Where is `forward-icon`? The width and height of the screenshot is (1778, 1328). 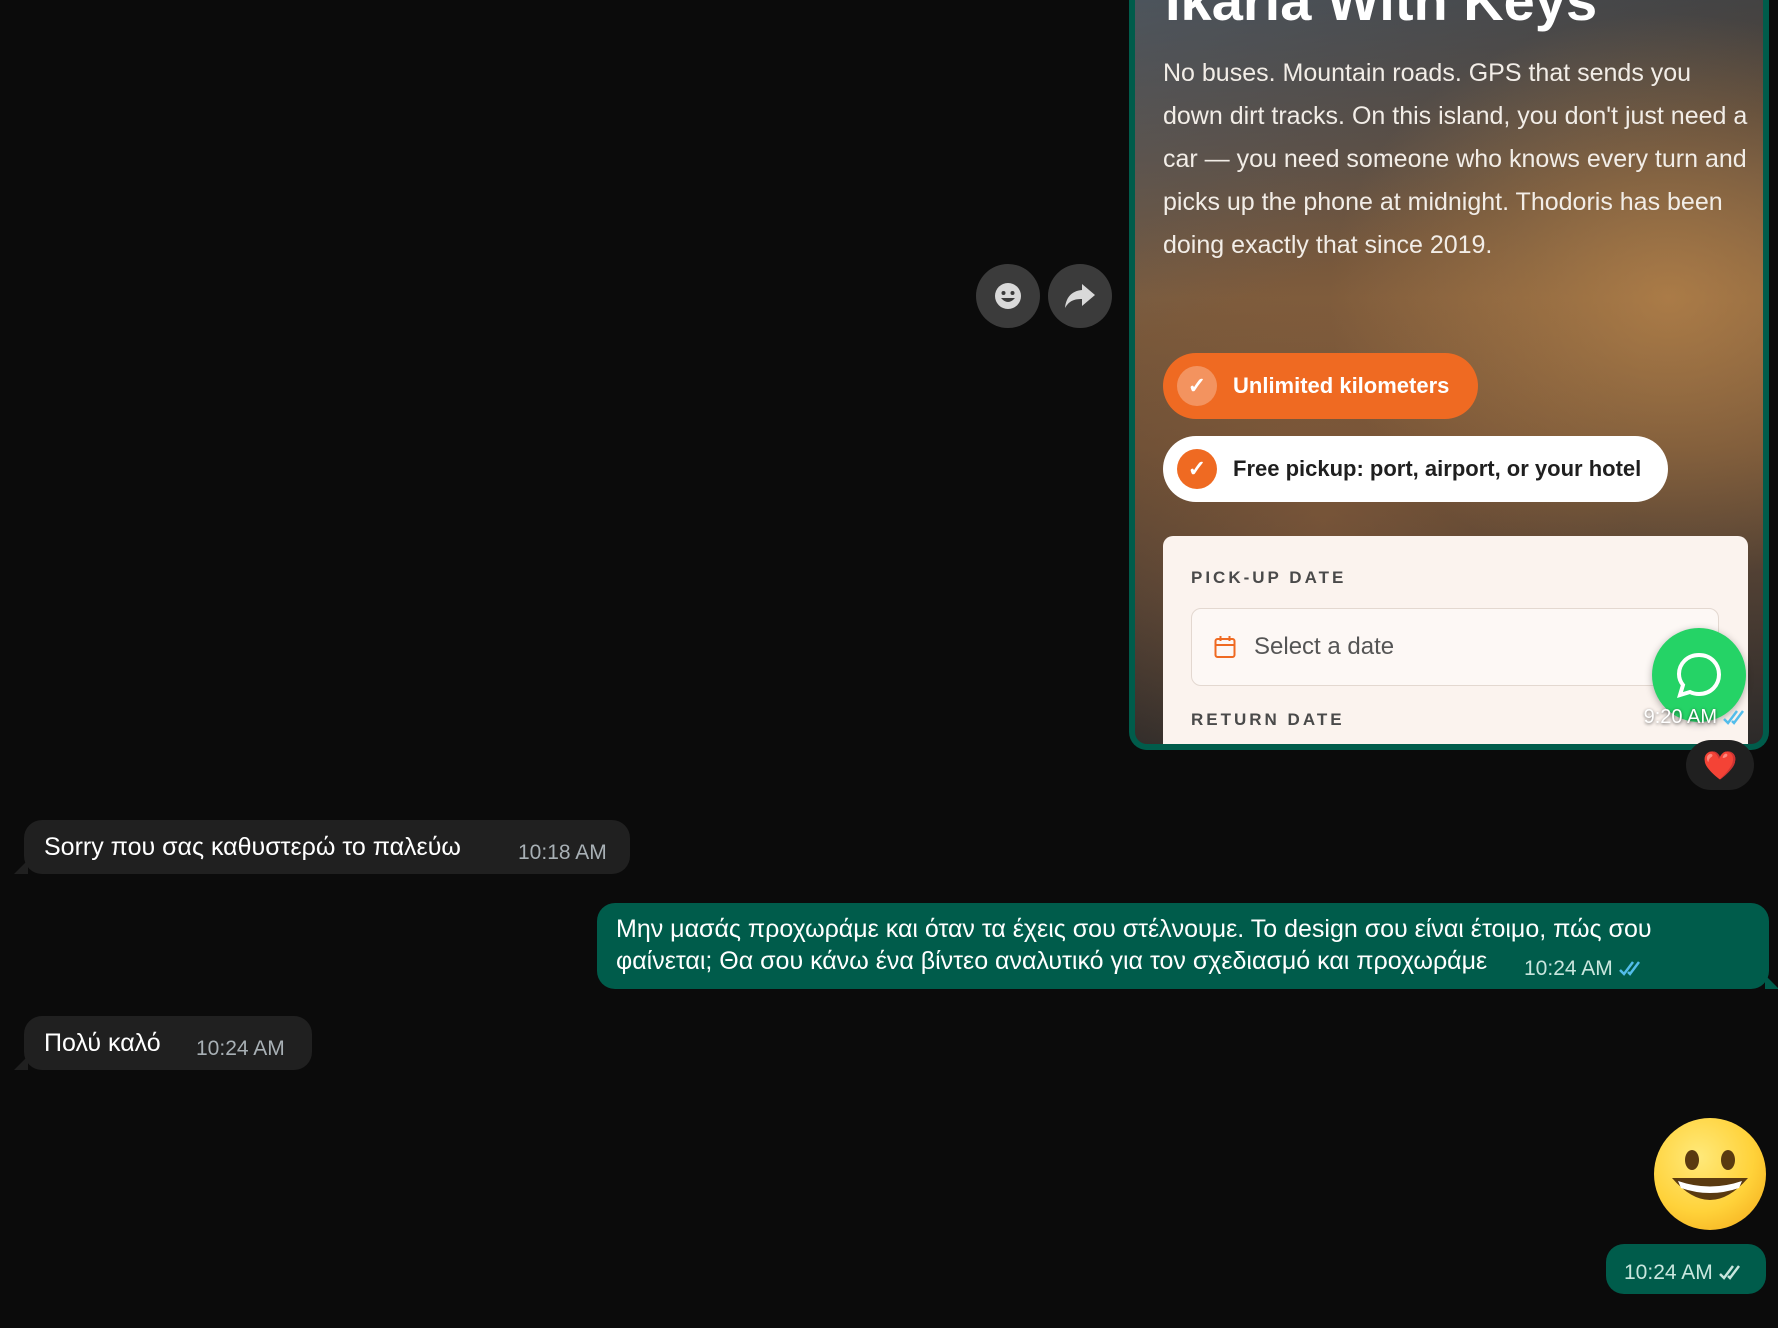 forward-icon is located at coordinates (1080, 296).